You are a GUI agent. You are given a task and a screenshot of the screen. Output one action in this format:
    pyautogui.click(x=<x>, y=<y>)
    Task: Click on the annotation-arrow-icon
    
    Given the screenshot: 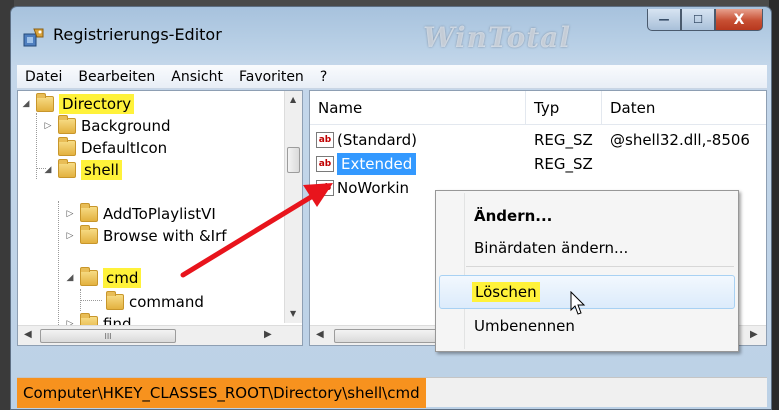 What is the action you would take?
    pyautogui.click(x=256, y=230)
    